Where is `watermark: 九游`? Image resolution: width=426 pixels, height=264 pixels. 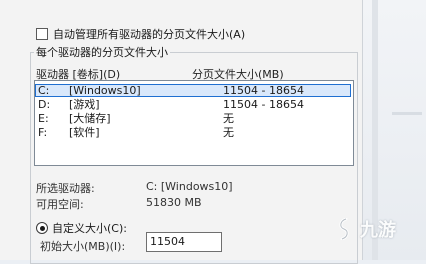
watermark: 九游 is located at coordinates (366, 229).